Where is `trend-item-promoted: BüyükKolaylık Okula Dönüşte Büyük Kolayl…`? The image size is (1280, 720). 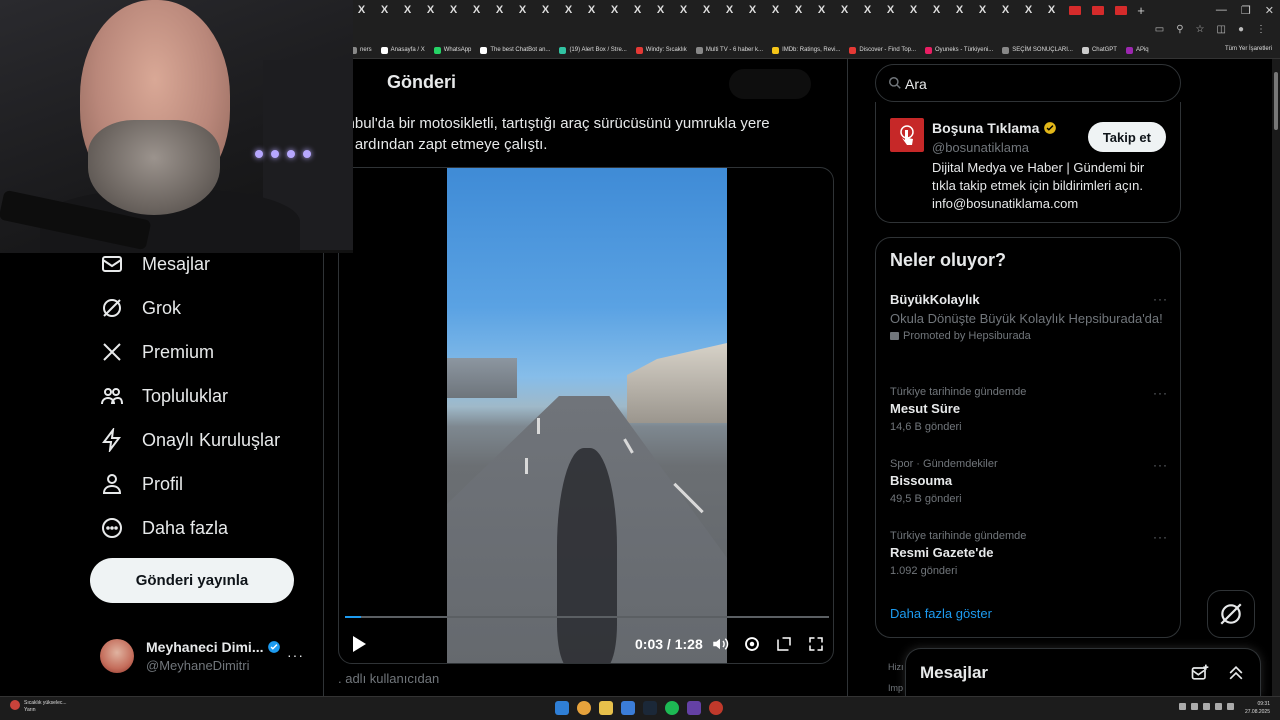
trend-item-promoted: BüyükKolaylık Okula Dönüşte Büyük Kolayl… is located at coordinates (1029, 317).